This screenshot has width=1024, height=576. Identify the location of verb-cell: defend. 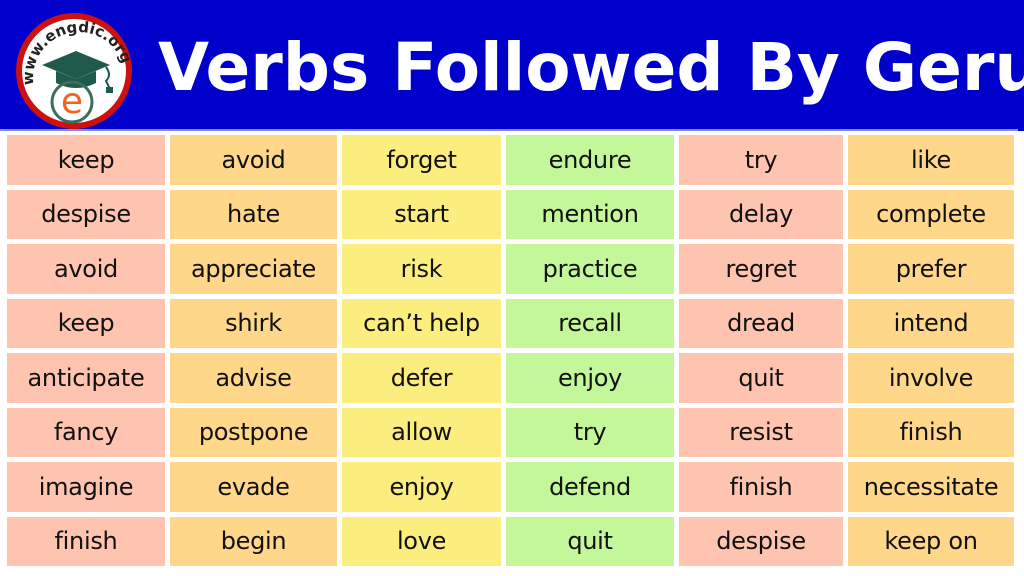
(590, 487).